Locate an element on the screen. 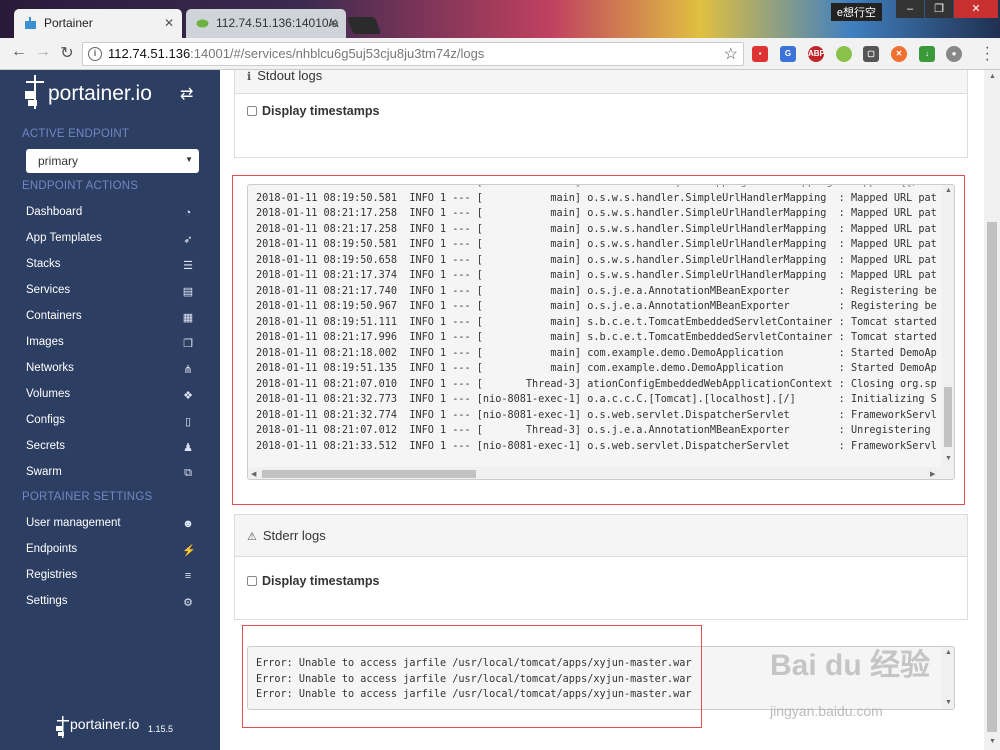 Image resolution: width=1000 pixels, height=750 pixels. containers-icon: ▦ is located at coordinates (188, 318).